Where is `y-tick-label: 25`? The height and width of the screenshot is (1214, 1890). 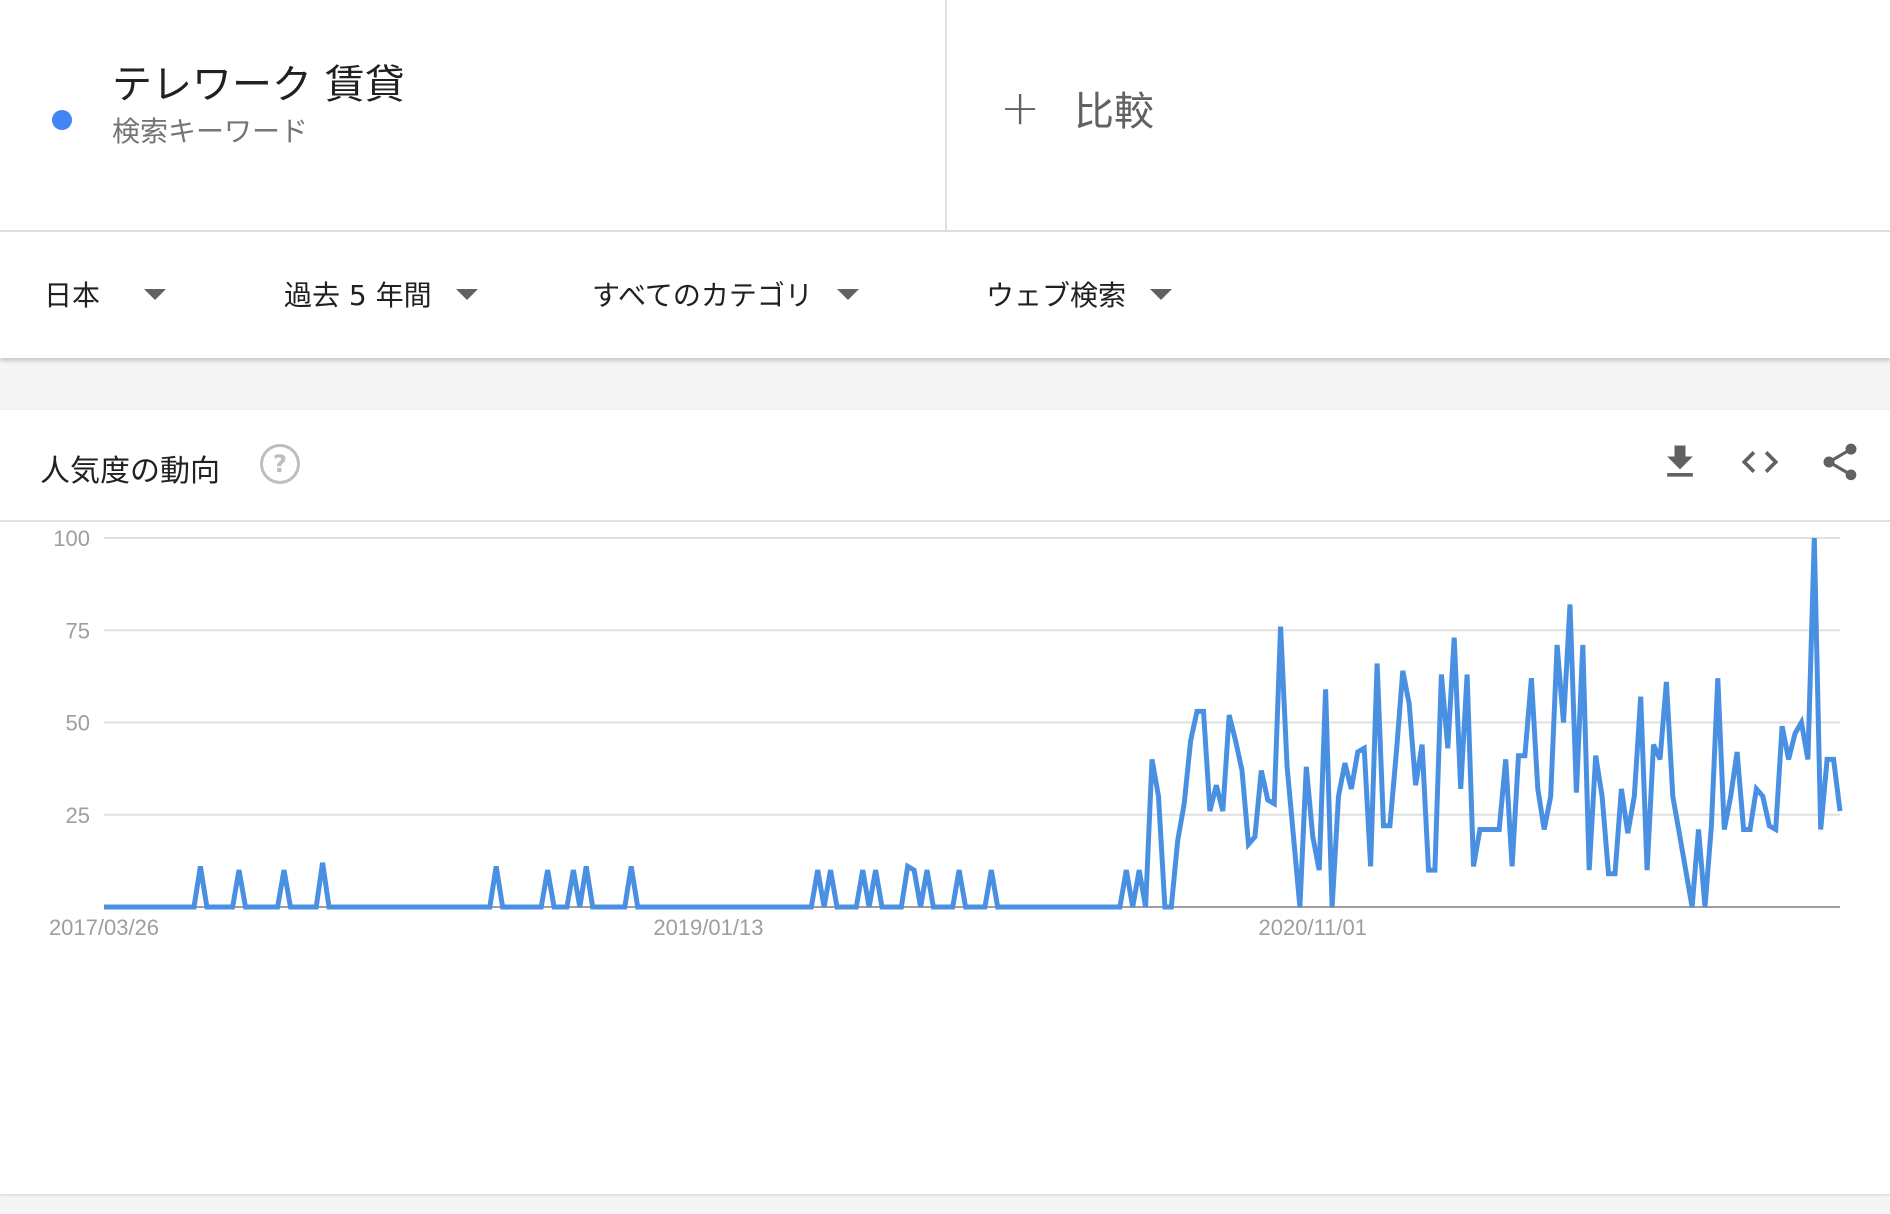
y-tick-label: 25 is located at coordinates (78, 815).